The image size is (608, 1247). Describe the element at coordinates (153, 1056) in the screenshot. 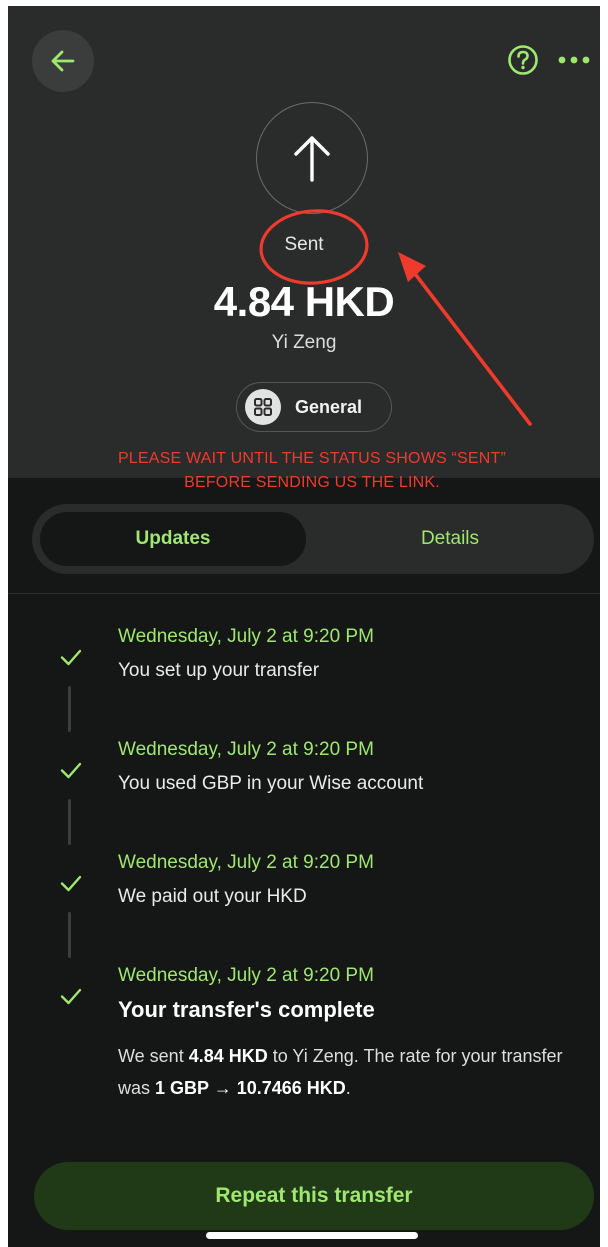

I see `summary-prefix: We sent` at that location.